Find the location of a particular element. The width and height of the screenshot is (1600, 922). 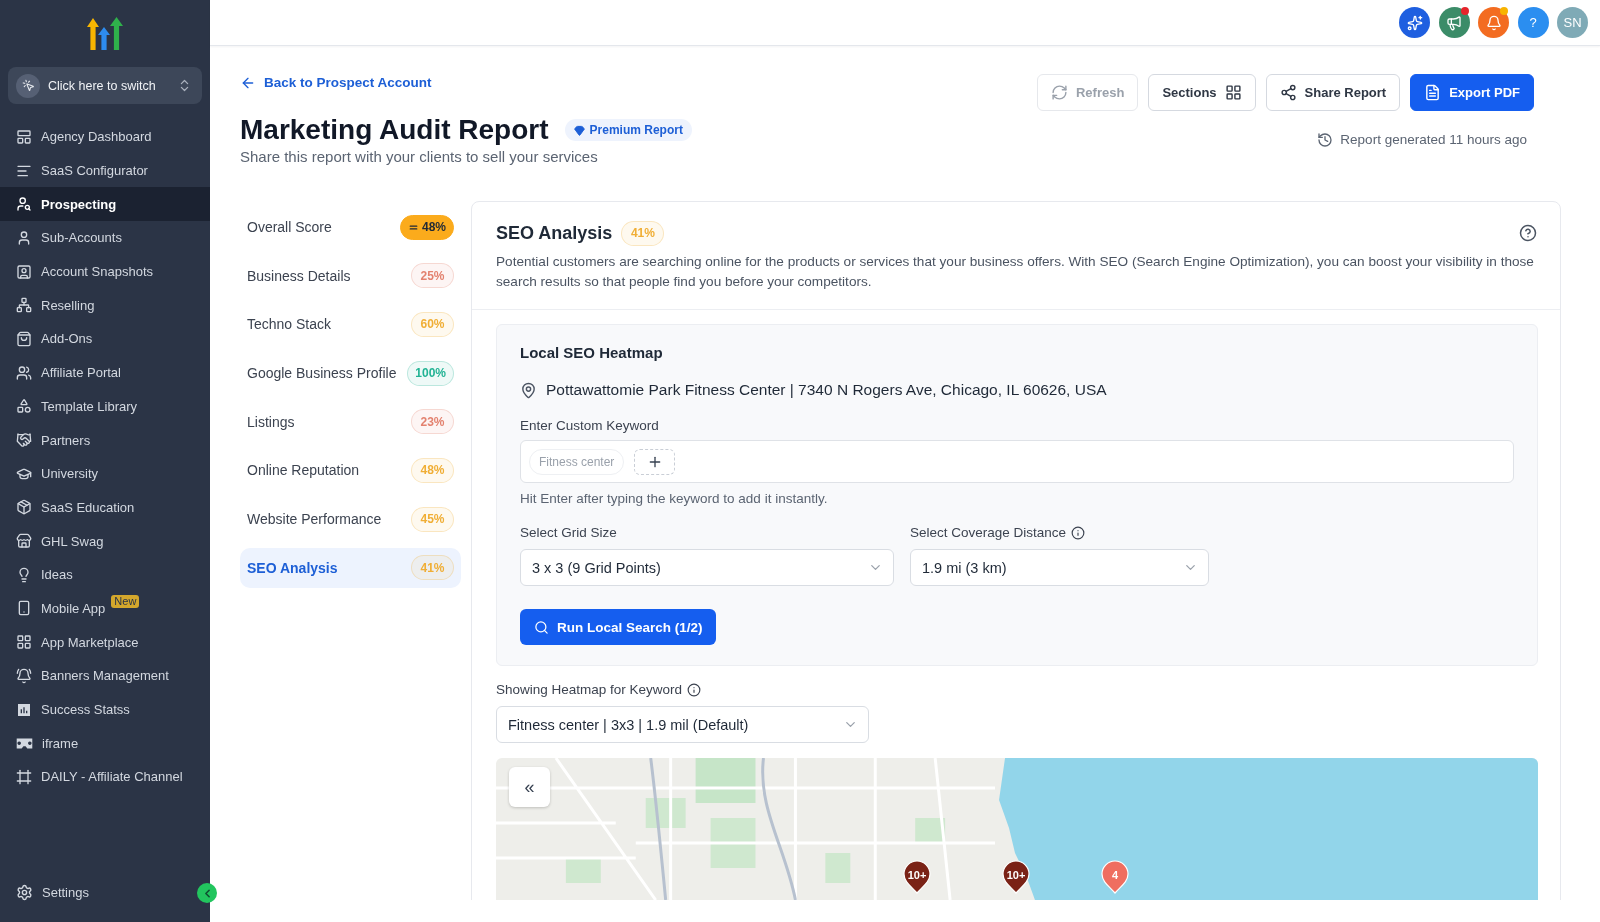

heatmap-keyword-select: Fitness center | 3x3 | 1.9 mil (Default) is located at coordinates (682, 724).